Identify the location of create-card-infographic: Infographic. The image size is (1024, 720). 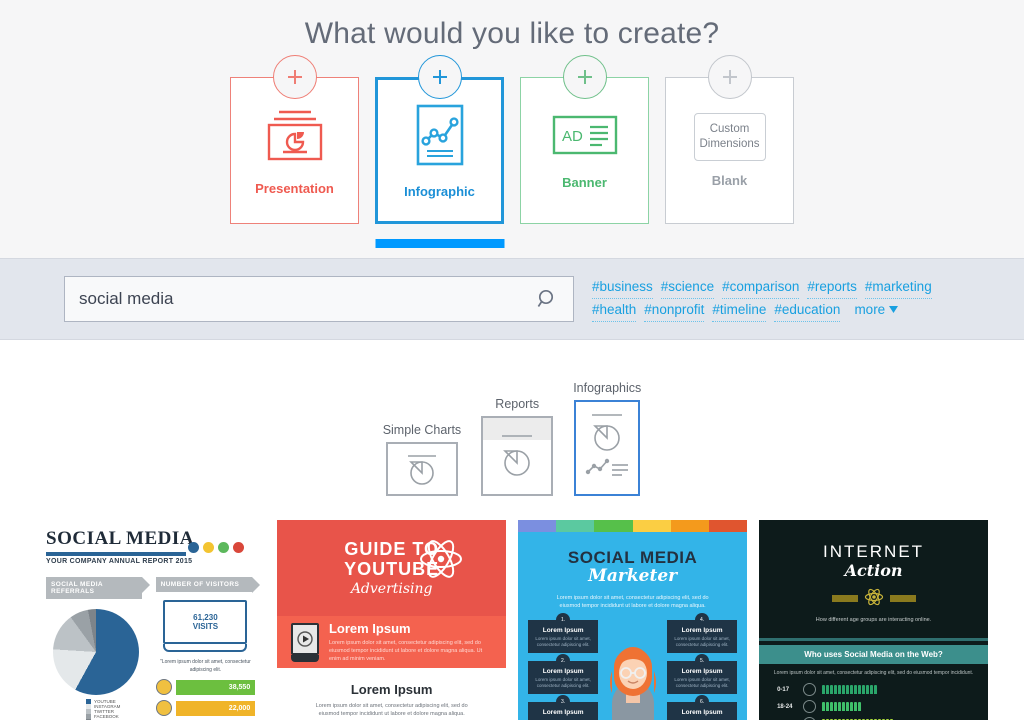
(439, 151).